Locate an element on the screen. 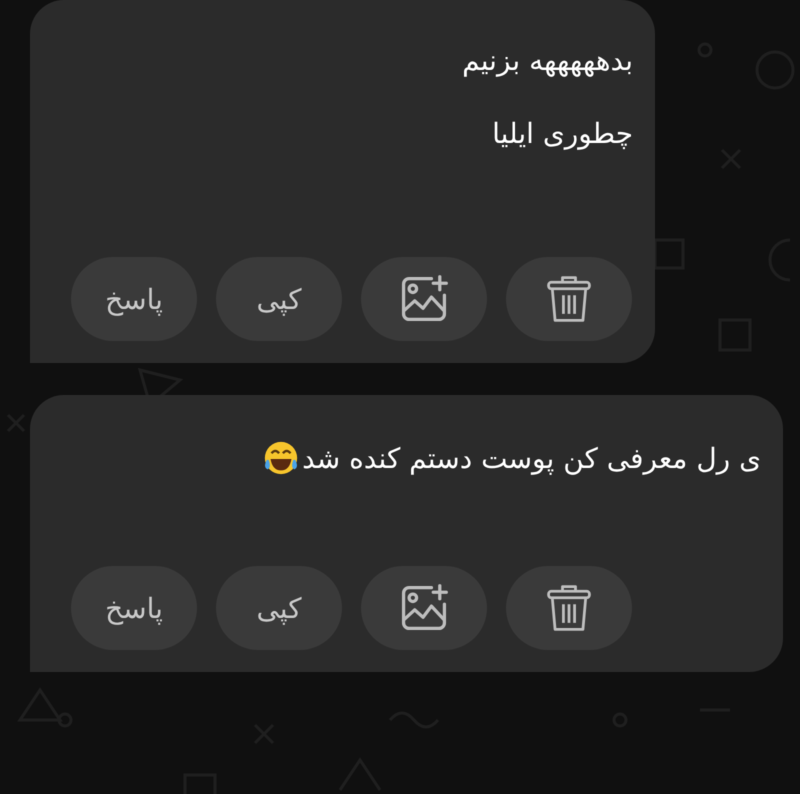  message-text: ی رل معرفی کن پوست دستم کنده شد is located at coordinates (531, 458).